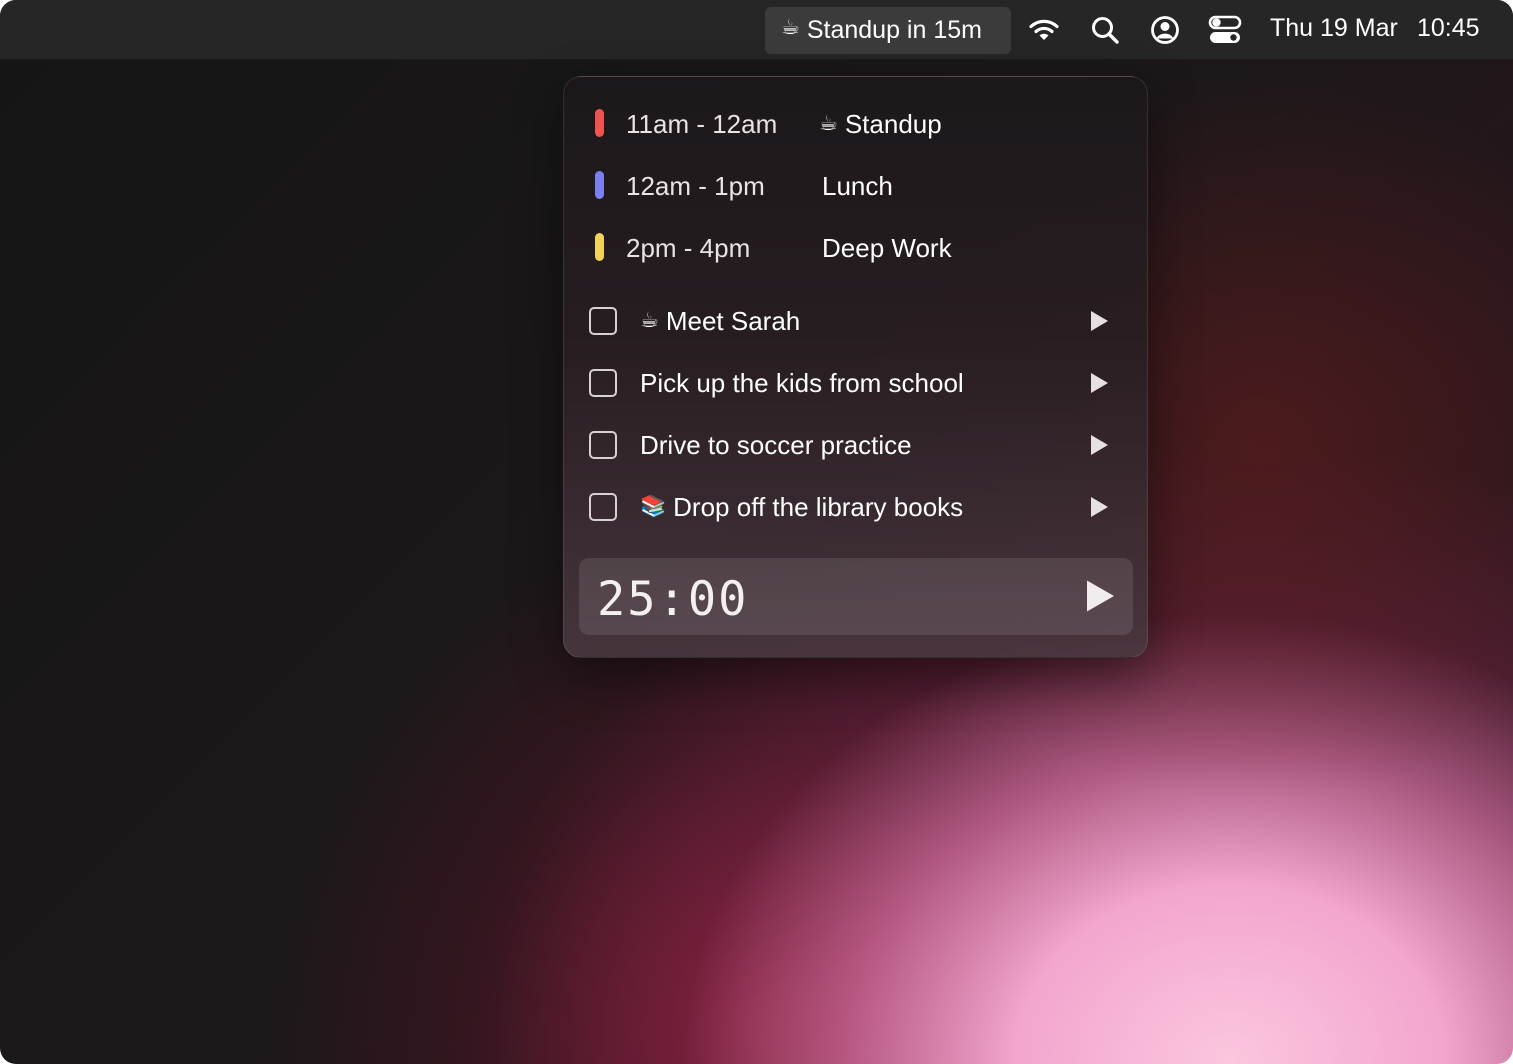 This screenshot has width=1513, height=1064. What do you see at coordinates (856, 596) in the screenshot?
I see `pomodoro-timer: 25:00` at bounding box center [856, 596].